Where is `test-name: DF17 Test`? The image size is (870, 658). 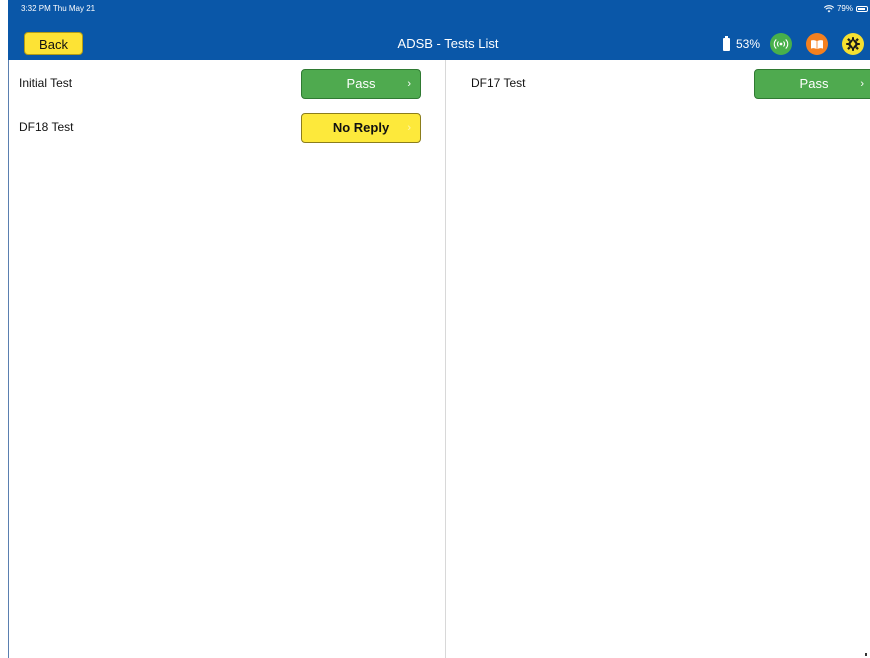
test-name: DF17 Test is located at coordinates (498, 83).